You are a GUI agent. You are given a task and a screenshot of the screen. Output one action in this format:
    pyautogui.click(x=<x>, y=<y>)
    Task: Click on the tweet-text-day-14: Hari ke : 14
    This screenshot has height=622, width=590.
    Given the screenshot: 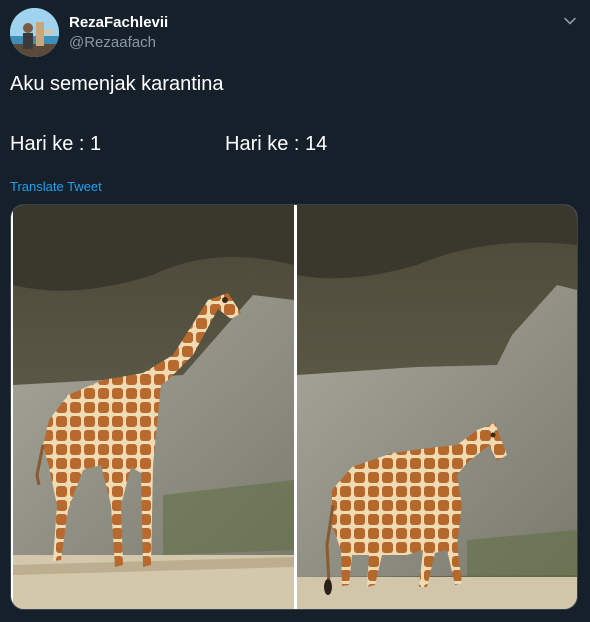 What is the action you would take?
    pyautogui.click(x=276, y=144)
    